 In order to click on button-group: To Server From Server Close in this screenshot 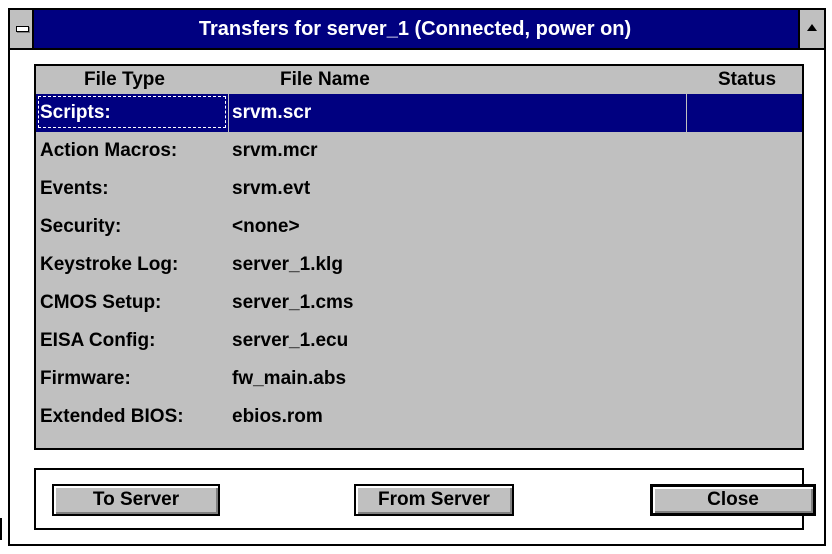, I will do `click(425, 499)`.